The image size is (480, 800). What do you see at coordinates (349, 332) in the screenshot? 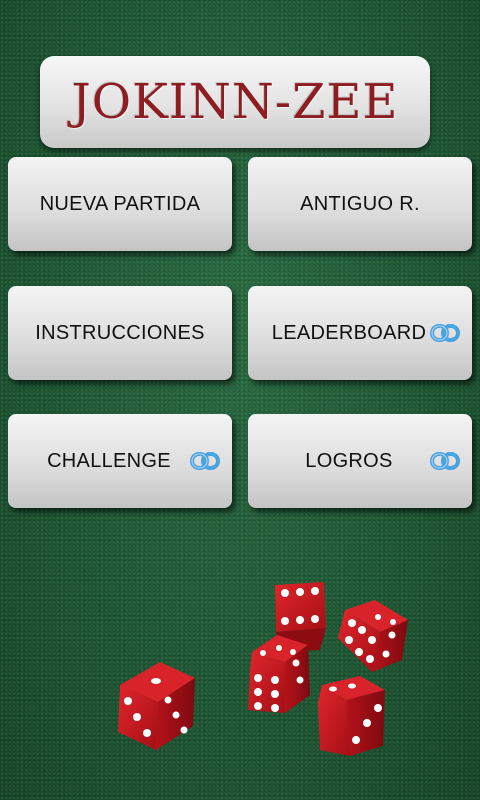
I see `leaderboard-label: LEADERBOARD` at bounding box center [349, 332].